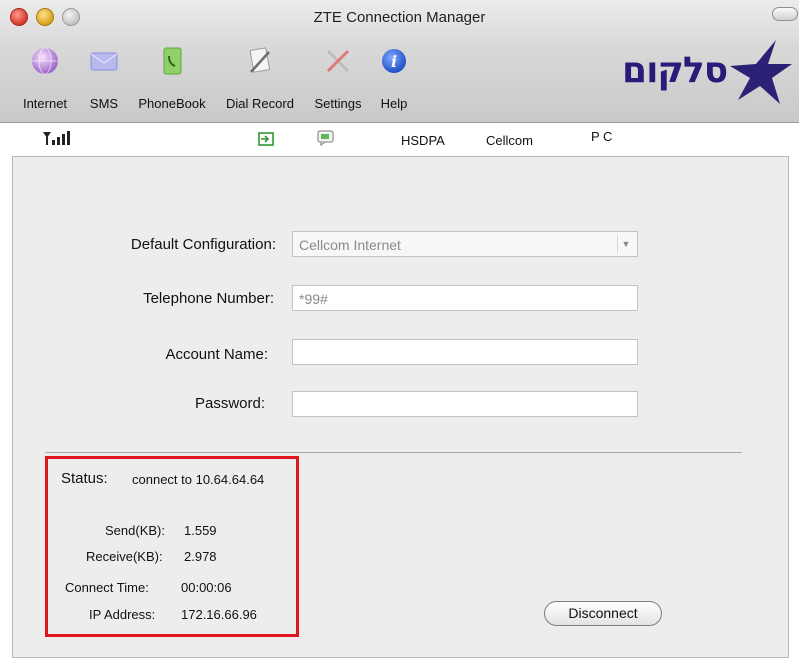  What do you see at coordinates (56, 138) in the screenshot?
I see `signal-strength-icon` at bounding box center [56, 138].